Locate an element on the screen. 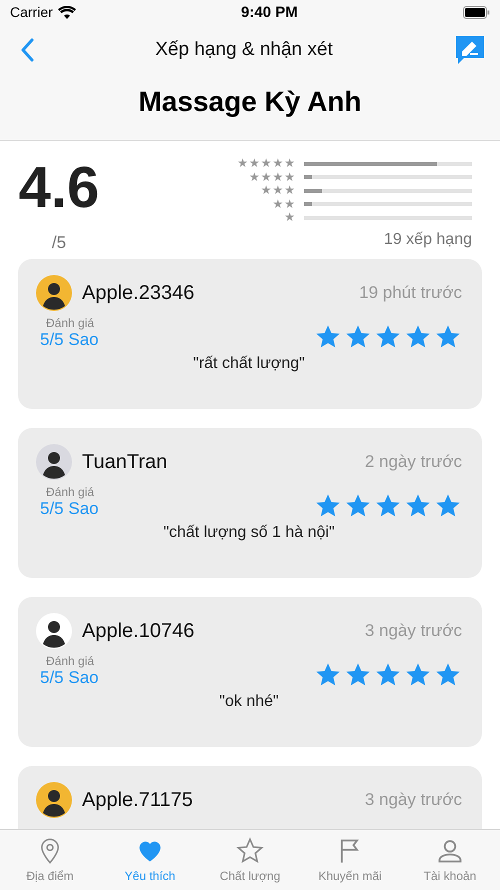 Image resolution: width=500 pixels, height=890 pixels. back-button is located at coordinates (27, 50).